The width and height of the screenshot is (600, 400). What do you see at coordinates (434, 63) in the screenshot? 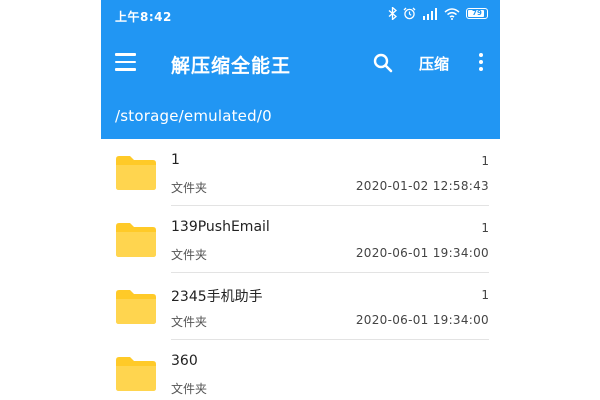
I see `compress-button: 压缩` at bounding box center [434, 63].